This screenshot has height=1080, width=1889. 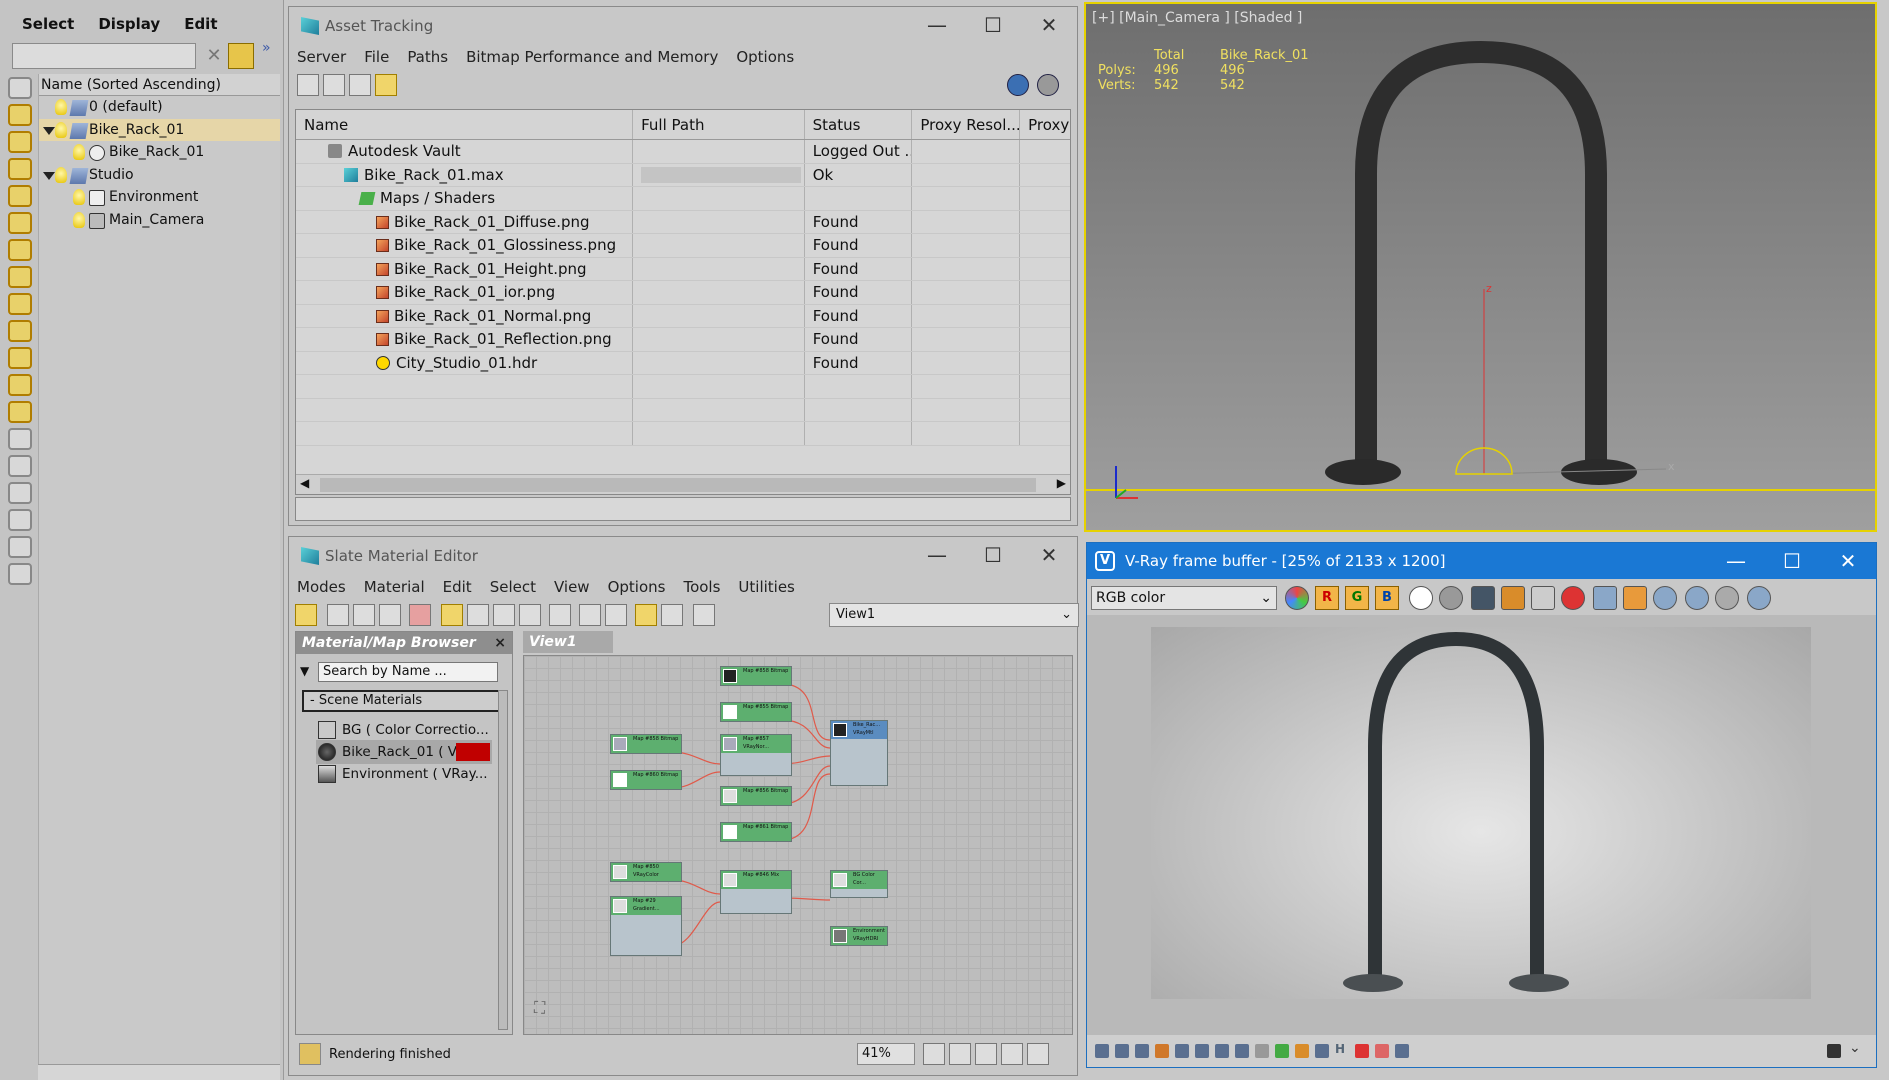 What do you see at coordinates (129, 22) in the screenshot?
I see `menu-display: Display` at bounding box center [129, 22].